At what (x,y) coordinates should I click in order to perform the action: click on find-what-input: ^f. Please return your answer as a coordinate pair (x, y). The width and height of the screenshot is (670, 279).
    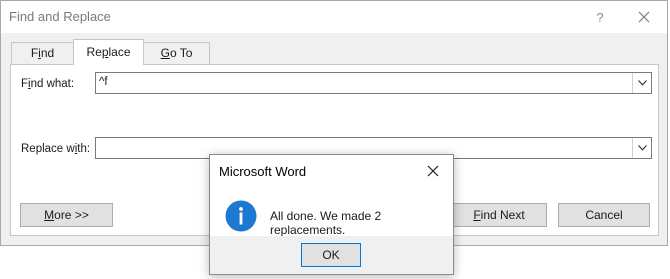
    Looking at the image, I should click on (373, 83).